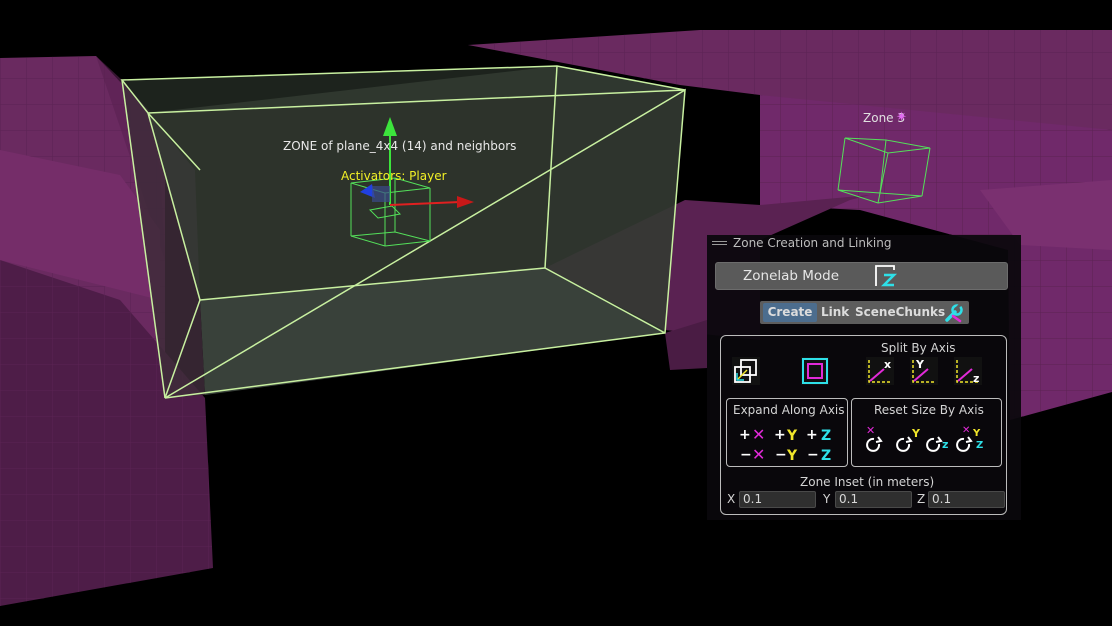 Image resolution: width=1112 pixels, height=626 pixels. What do you see at coordinates (867, 482) in the screenshot?
I see `zone-inset-label: Zone Inset (in meters)` at bounding box center [867, 482].